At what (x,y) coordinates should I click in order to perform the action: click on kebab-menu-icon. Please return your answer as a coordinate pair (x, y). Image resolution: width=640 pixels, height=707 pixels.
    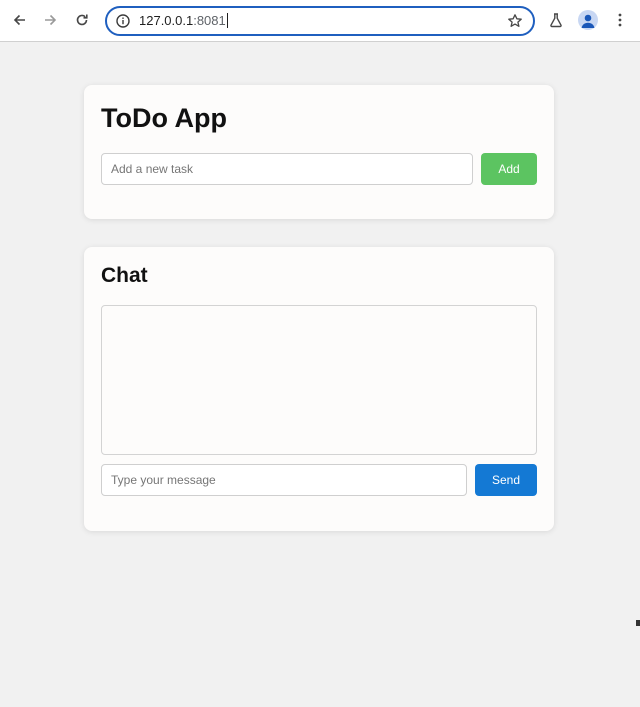
    Looking at the image, I should click on (620, 20).